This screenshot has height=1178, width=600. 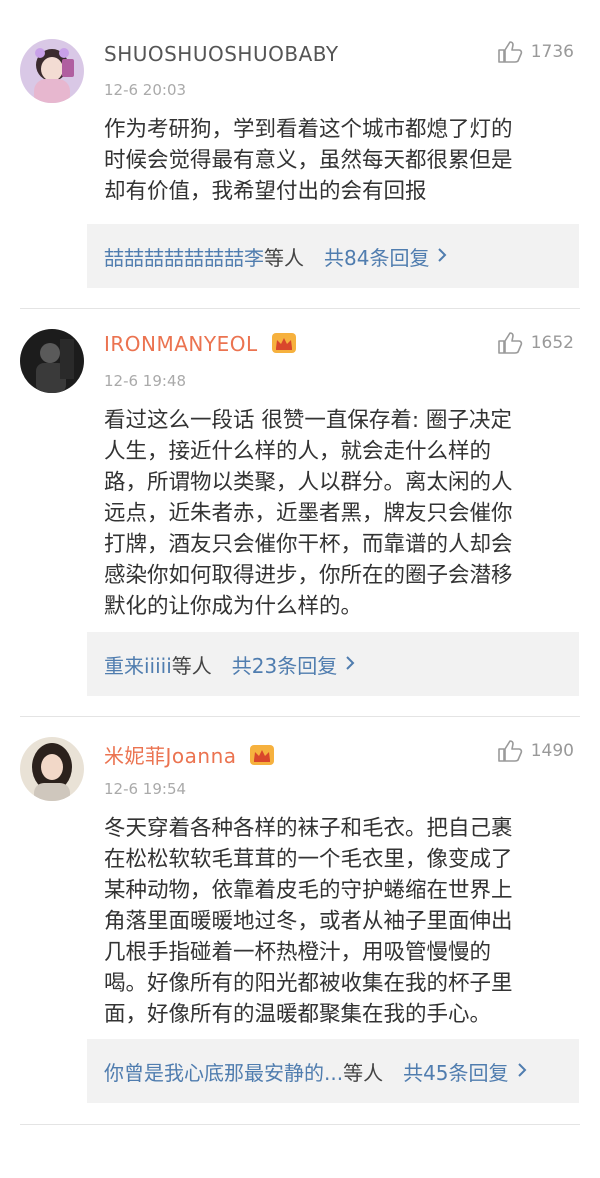 I want to click on comment-line: 时候会觉得最有意义，虽然每天都很累但是, so click(x=308, y=160).